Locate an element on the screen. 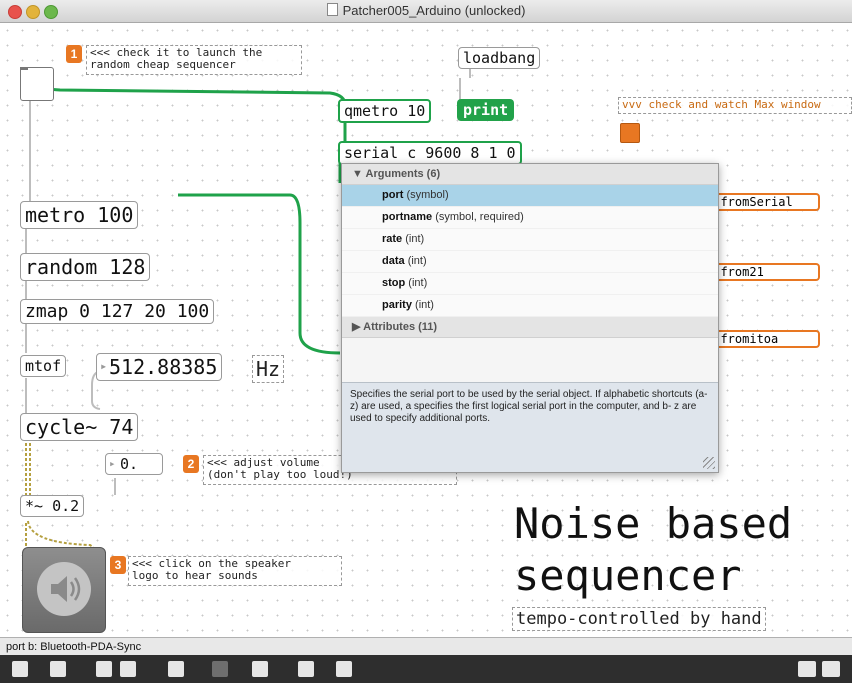  speaker-icon is located at coordinates (64, 589).